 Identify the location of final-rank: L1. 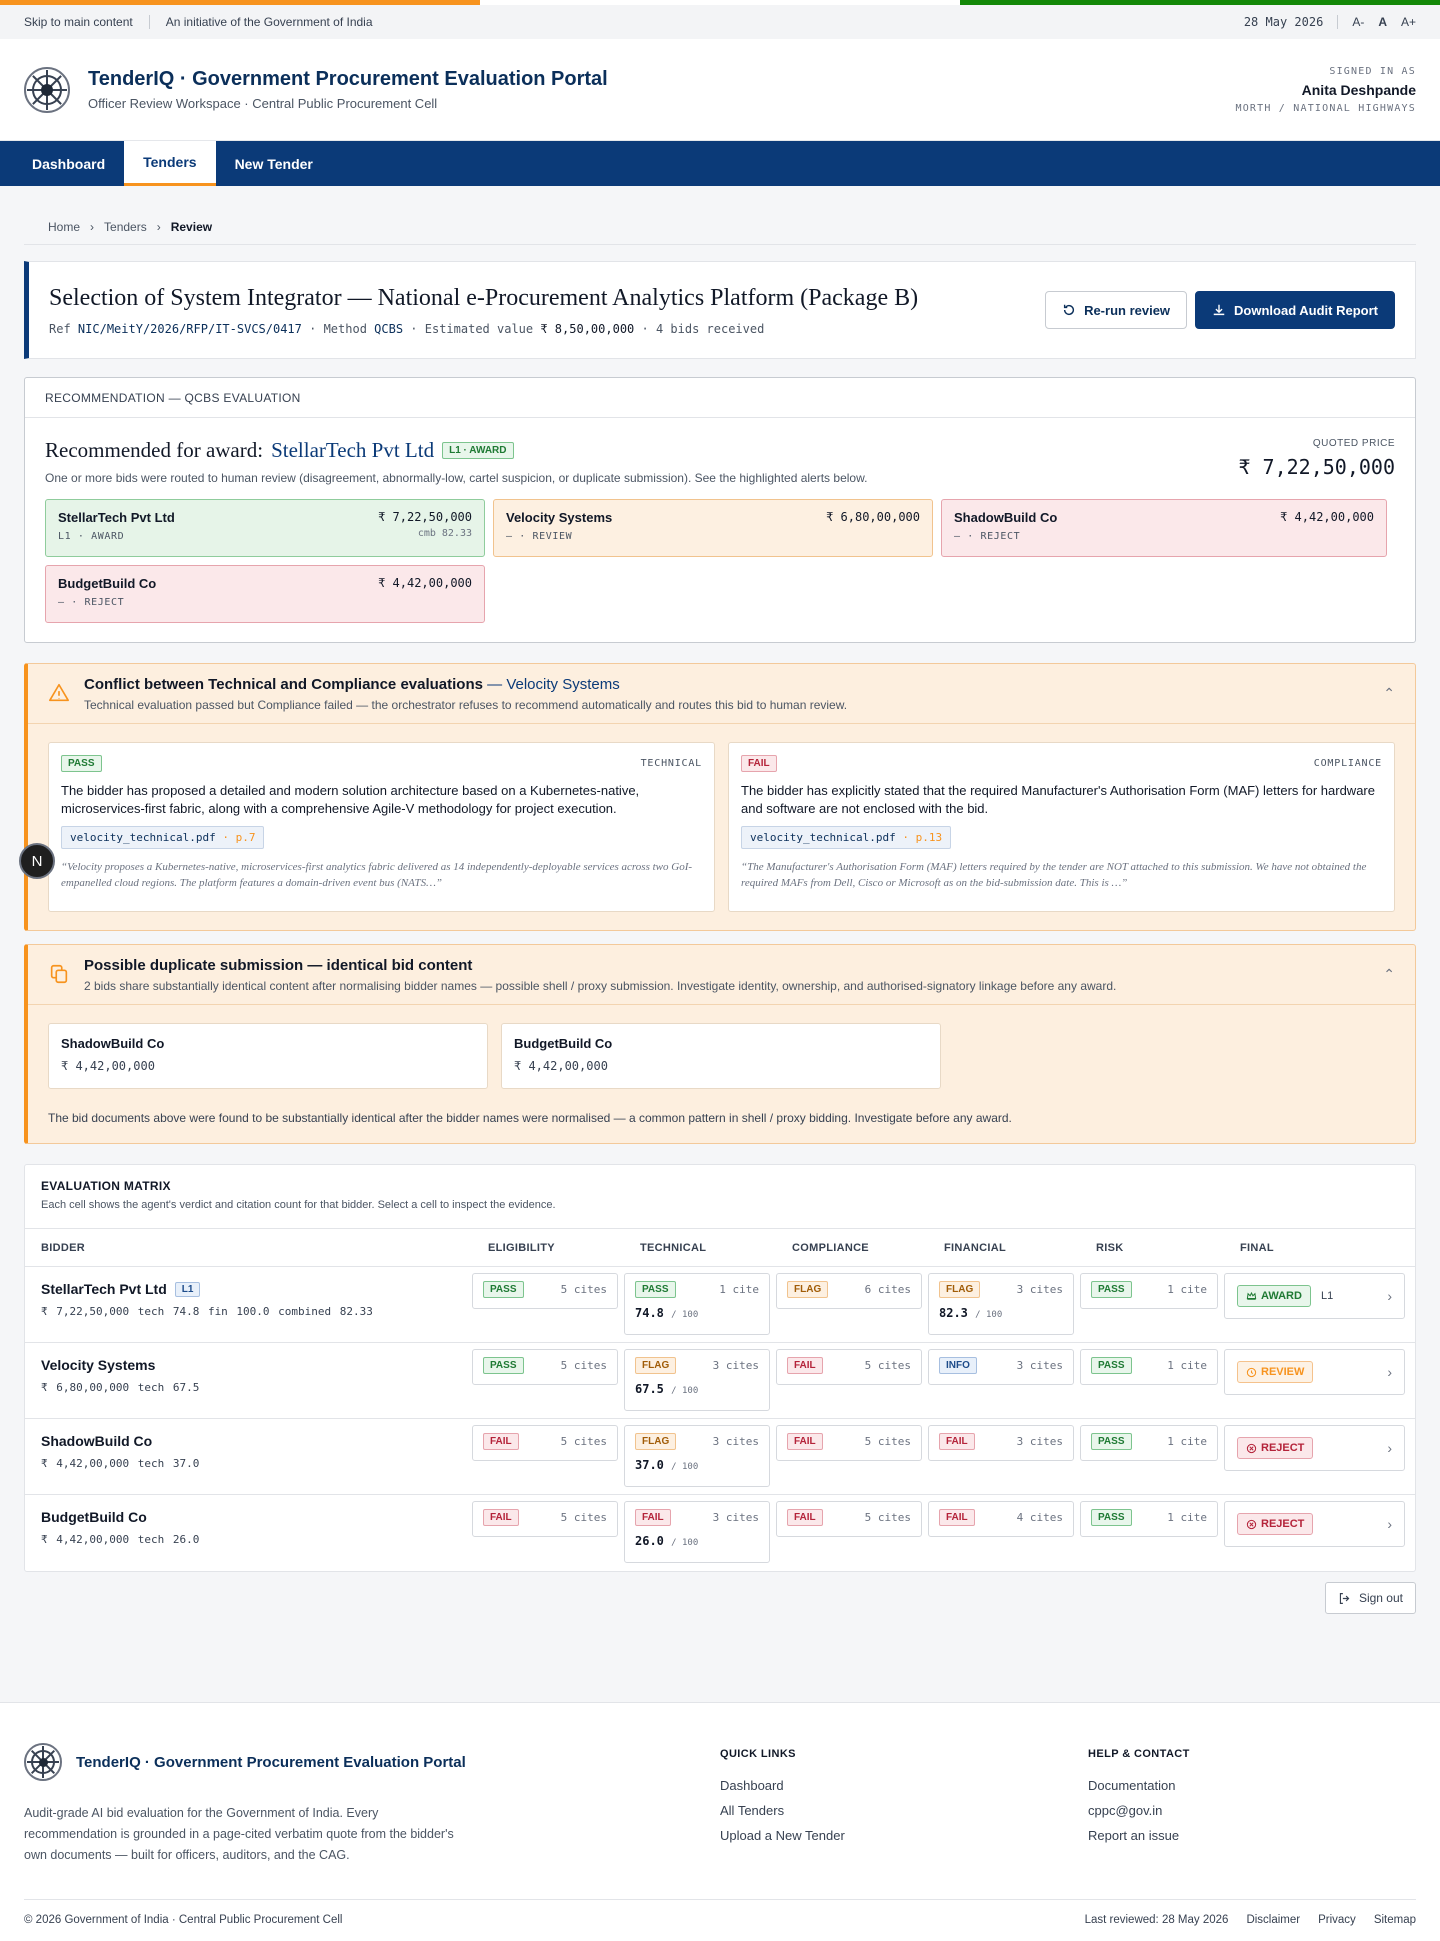
(1327, 1296).